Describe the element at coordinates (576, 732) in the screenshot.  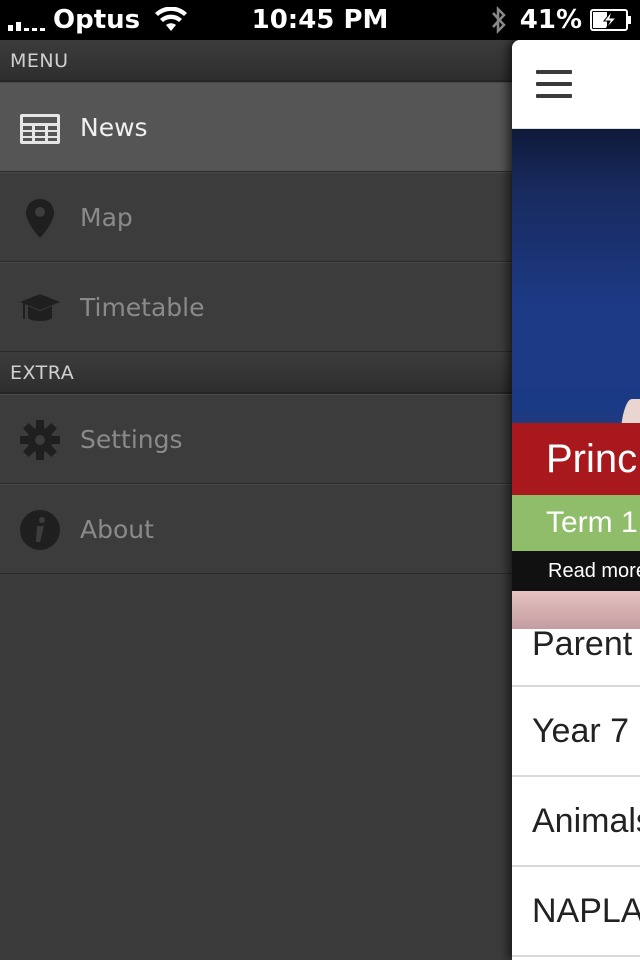
I see `news-list-item: Year 7` at that location.